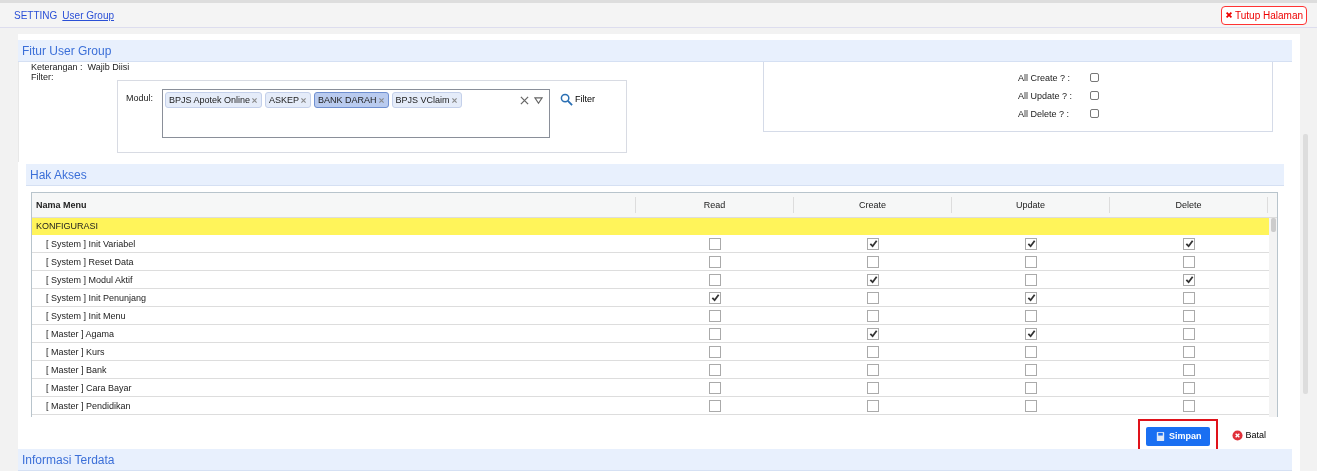  Describe the element at coordinates (715, 205) in the screenshot. I see `column-header: Read` at that location.